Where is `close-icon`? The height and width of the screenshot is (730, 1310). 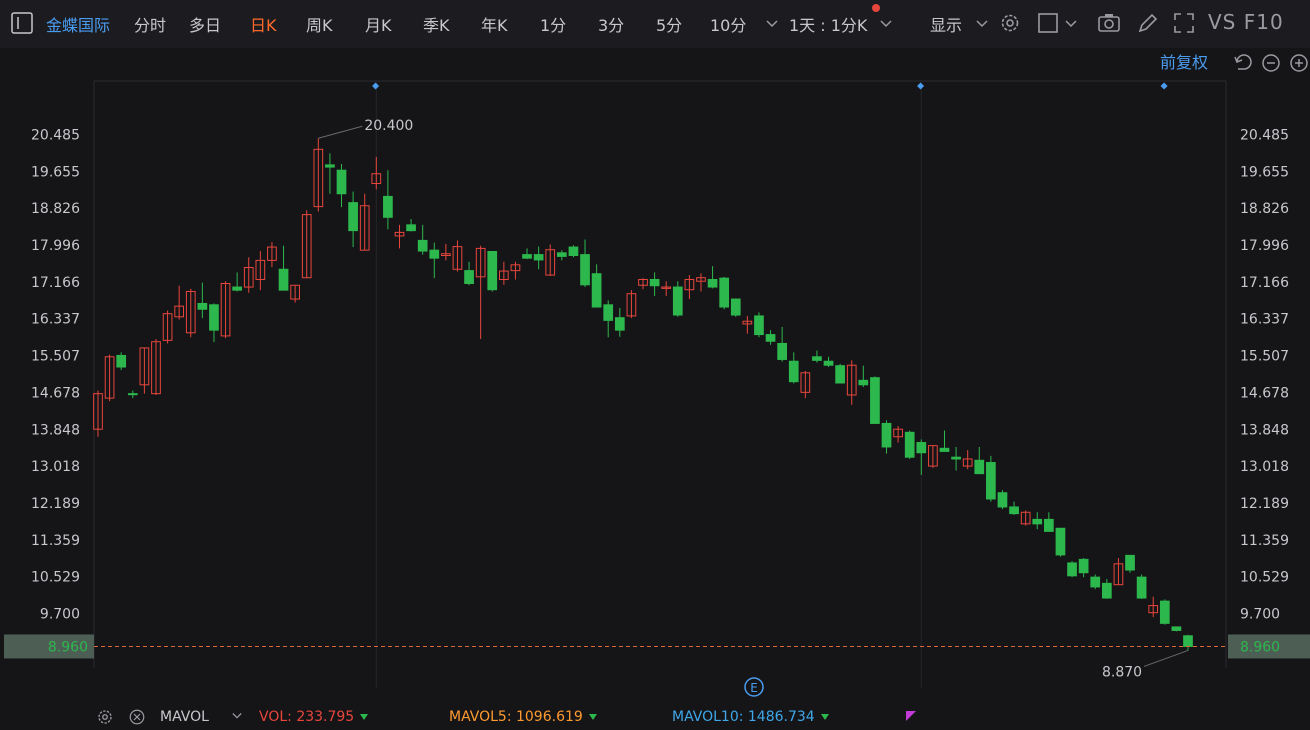 close-icon is located at coordinates (137, 717).